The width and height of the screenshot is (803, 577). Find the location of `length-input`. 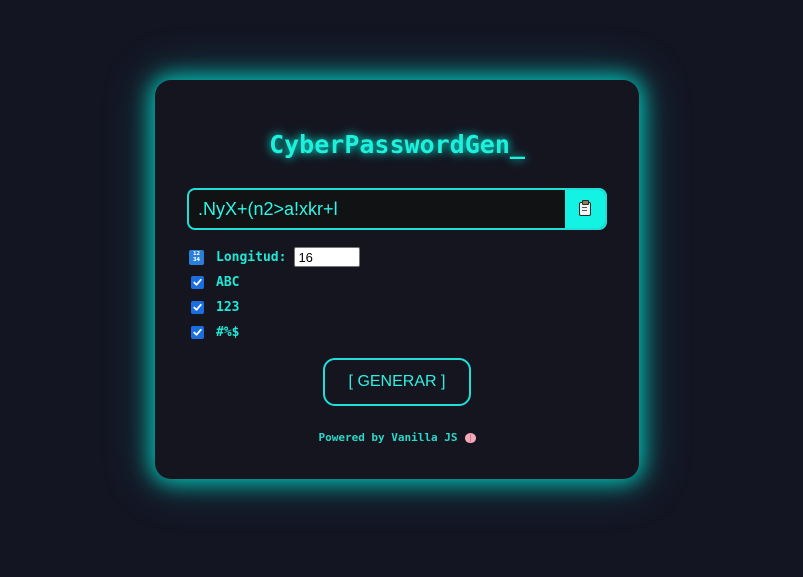

length-input is located at coordinates (327, 257).